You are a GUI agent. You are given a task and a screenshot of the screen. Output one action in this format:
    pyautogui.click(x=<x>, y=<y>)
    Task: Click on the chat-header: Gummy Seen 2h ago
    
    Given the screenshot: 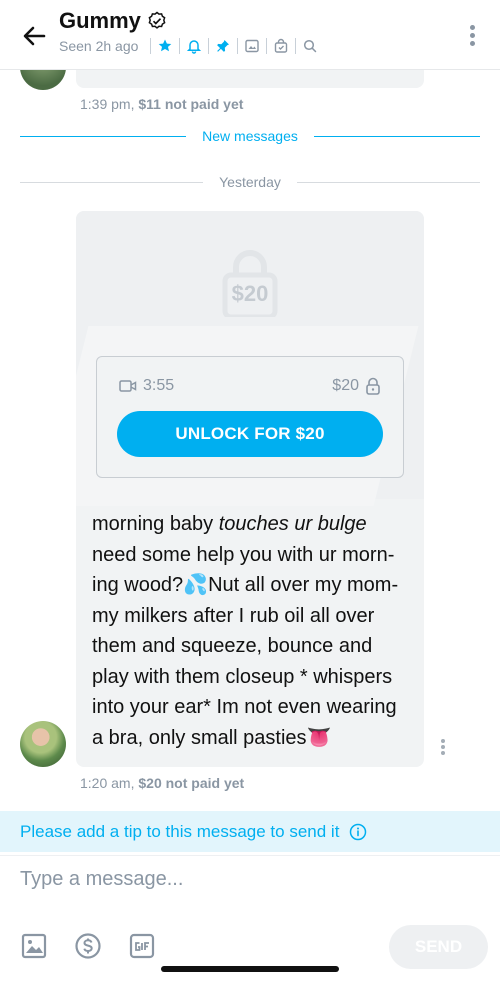 What is the action you would take?
    pyautogui.click(x=250, y=35)
    